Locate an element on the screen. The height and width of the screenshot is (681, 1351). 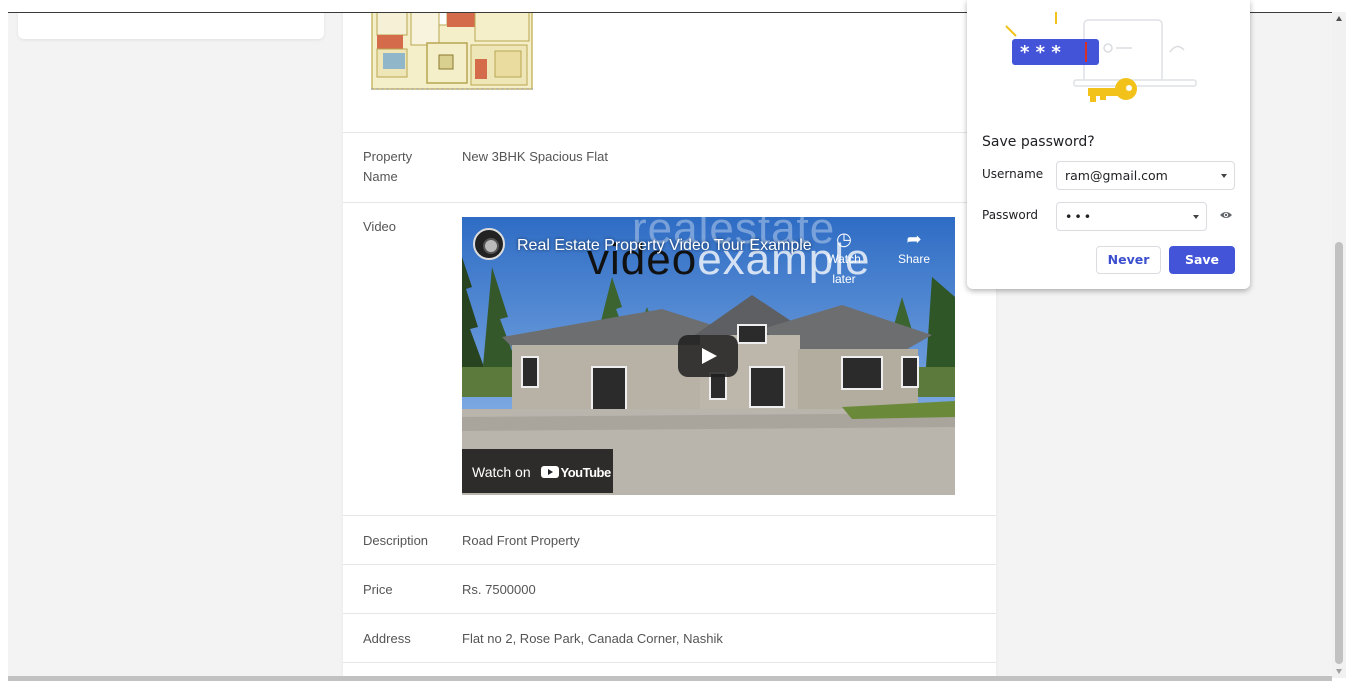
watch-on-label: Watch on is located at coordinates (501, 472).